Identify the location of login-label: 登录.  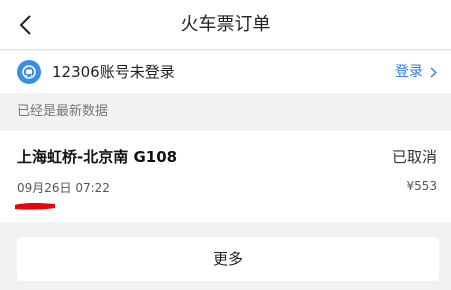
(409, 72).